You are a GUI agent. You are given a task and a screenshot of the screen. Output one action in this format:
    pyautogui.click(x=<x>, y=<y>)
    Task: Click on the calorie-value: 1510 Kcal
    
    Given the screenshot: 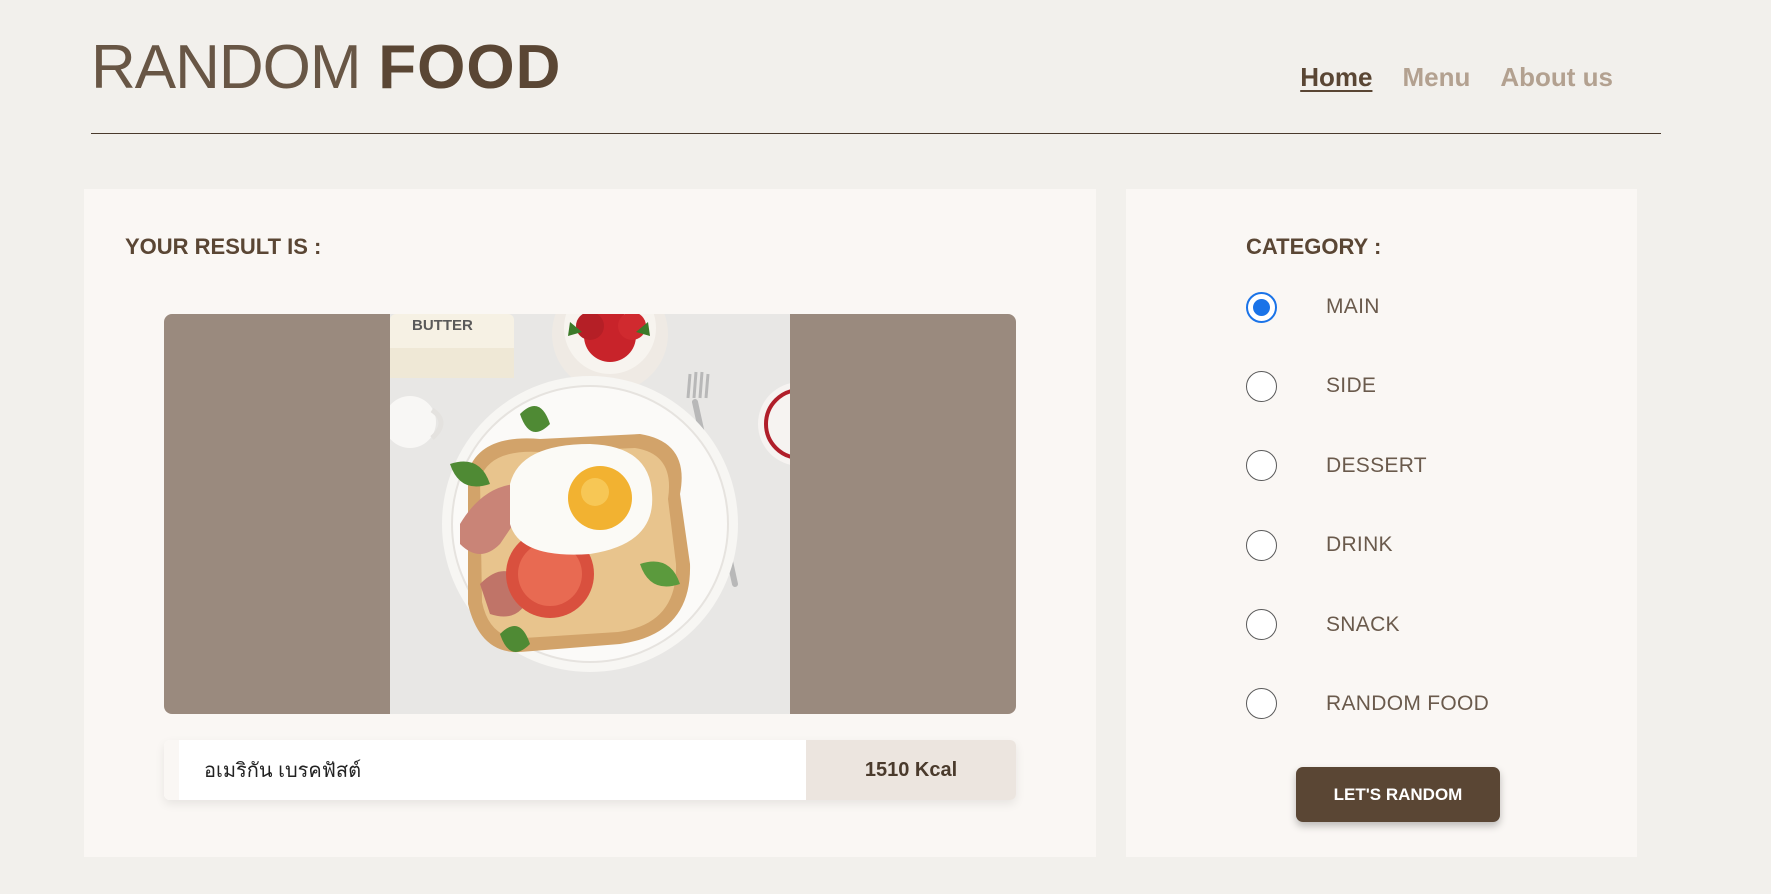 What is the action you would take?
    pyautogui.click(x=911, y=770)
    